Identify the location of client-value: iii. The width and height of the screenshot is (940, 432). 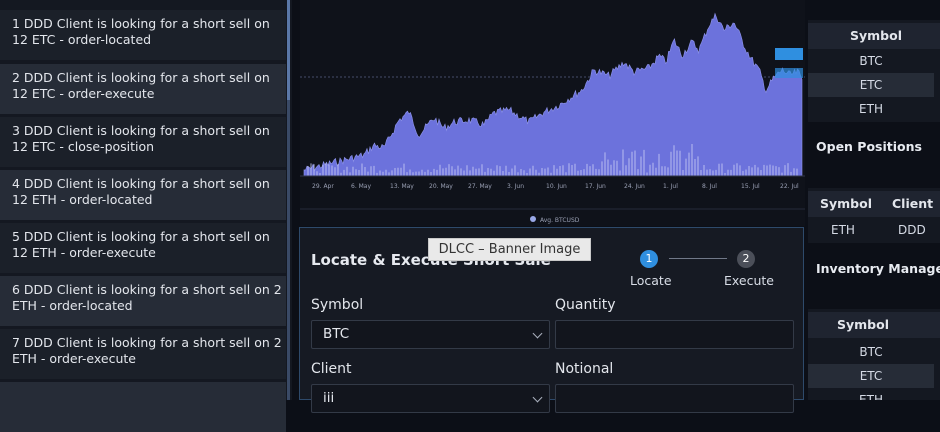
(329, 398).